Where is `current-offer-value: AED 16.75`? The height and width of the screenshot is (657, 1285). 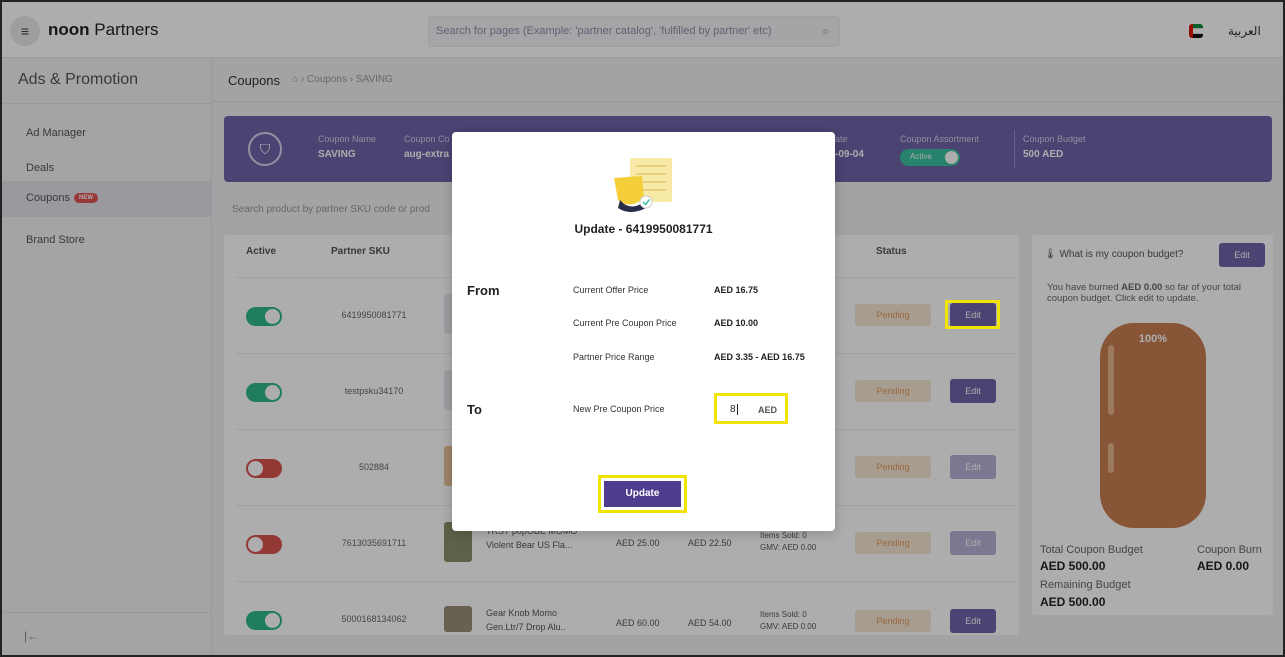 current-offer-value: AED 16.75 is located at coordinates (736, 290).